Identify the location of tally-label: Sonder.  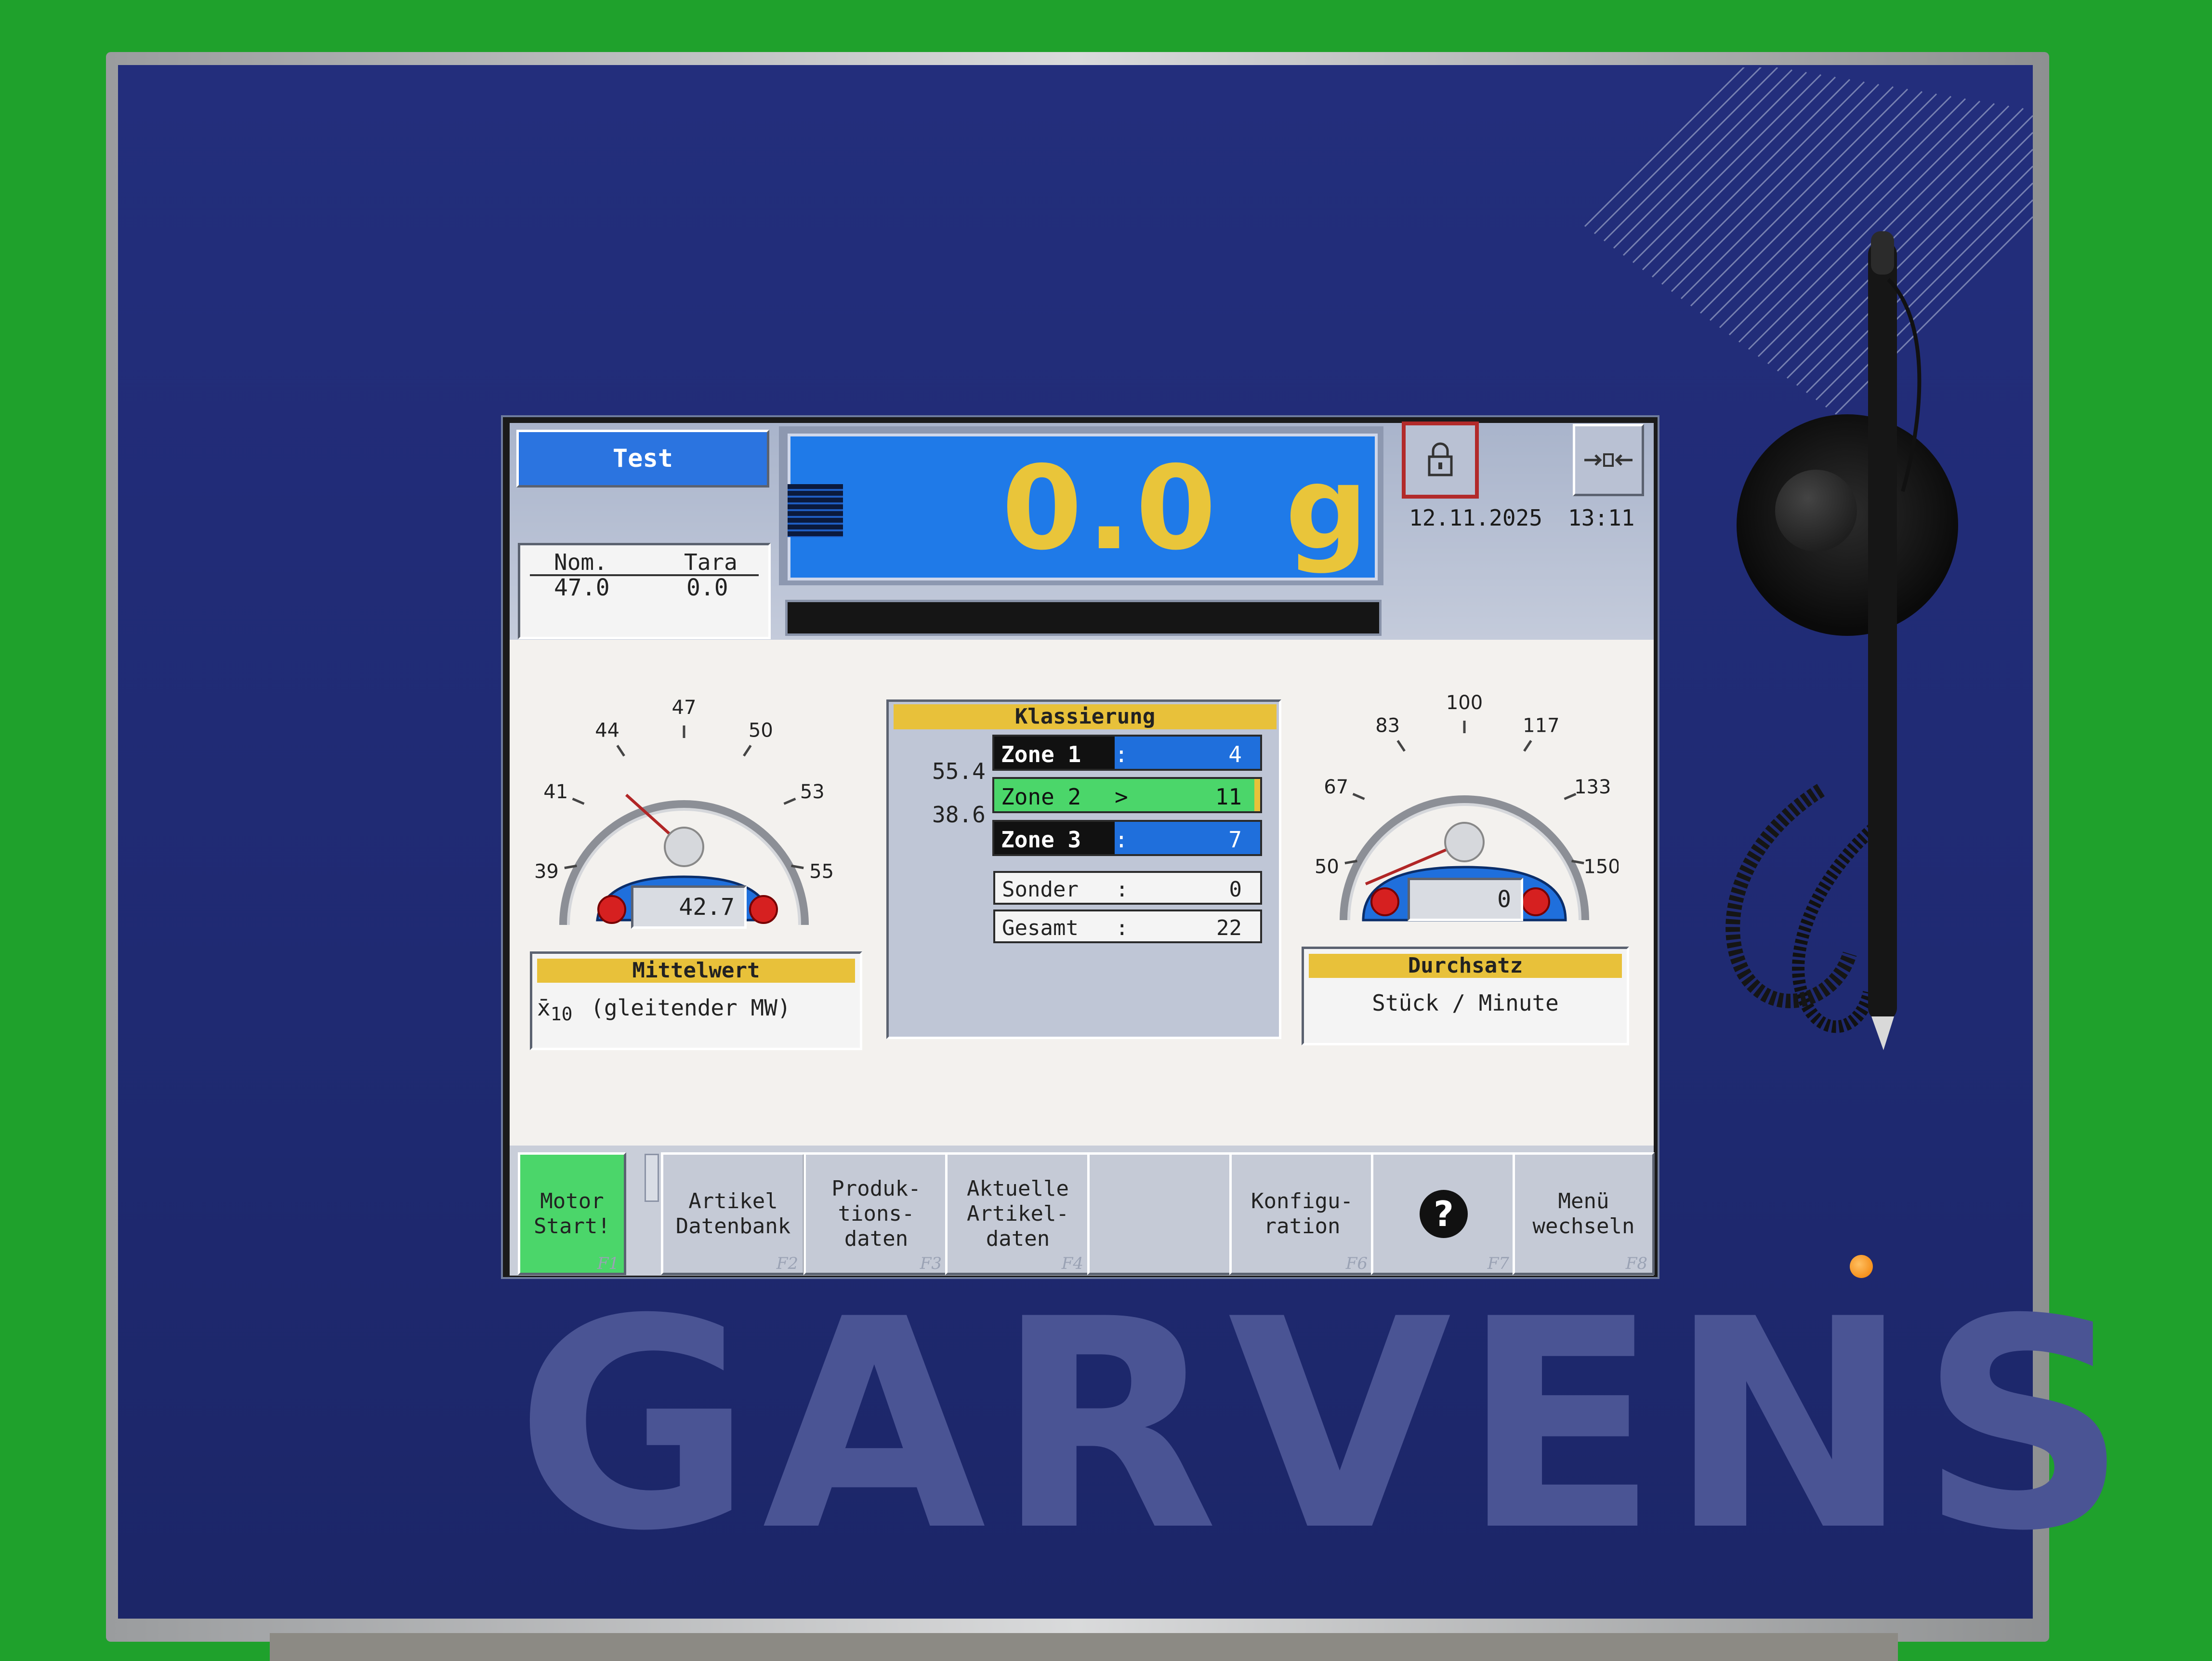
(1040, 890).